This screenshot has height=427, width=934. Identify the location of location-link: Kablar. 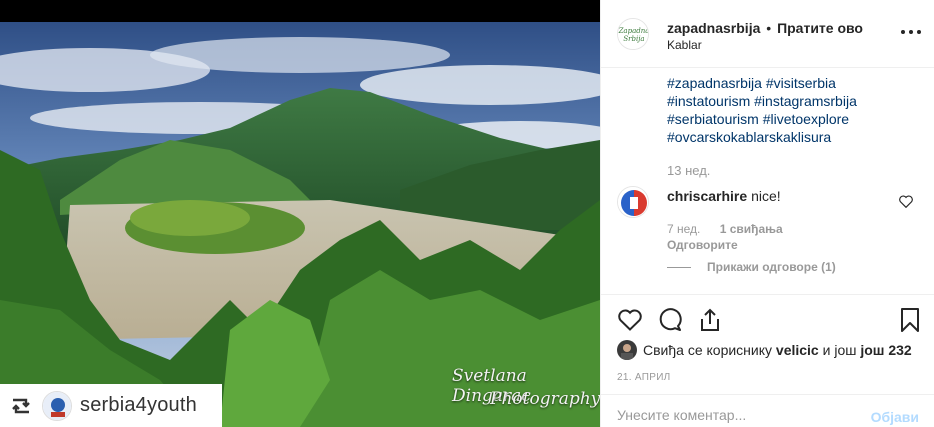
(684, 45).